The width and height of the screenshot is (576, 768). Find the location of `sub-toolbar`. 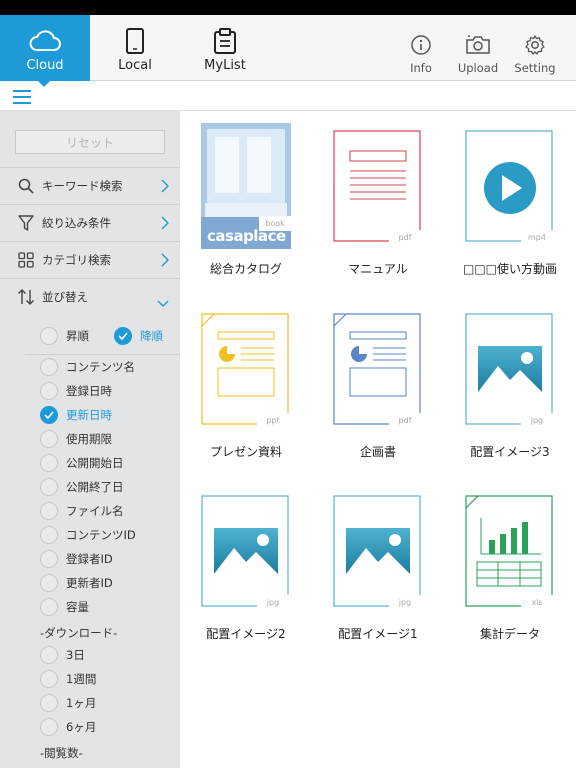

sub-toolbar is located at coordinates (288, 96).